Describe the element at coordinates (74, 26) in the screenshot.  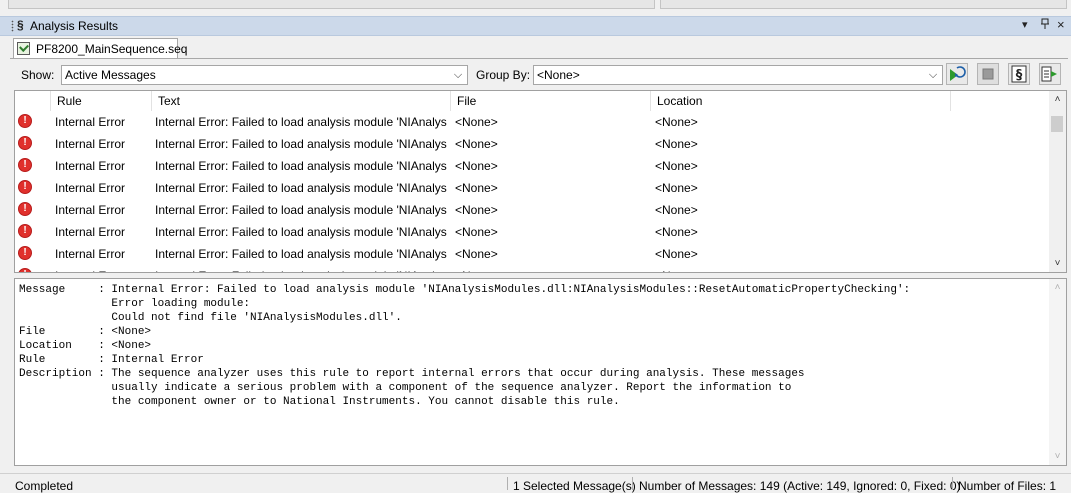
I see `panel-title: Analysis Results` at that location.